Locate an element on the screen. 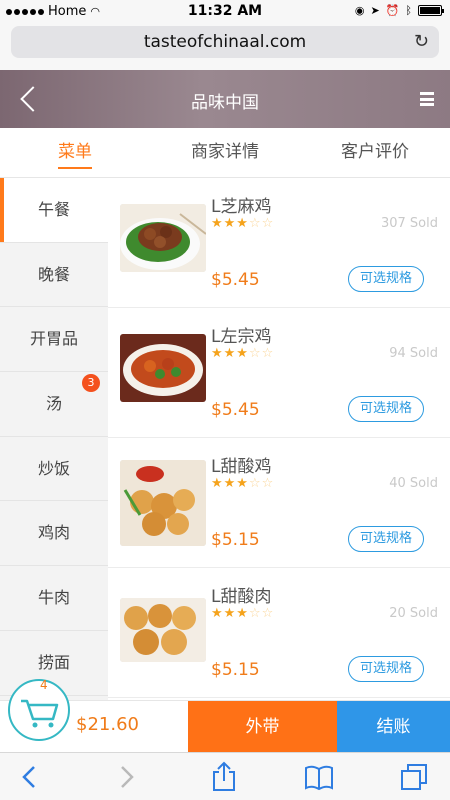 The width and height of the screenshot is (450, 800). app-header: 品味中国 is located at coordinates (225, 99).